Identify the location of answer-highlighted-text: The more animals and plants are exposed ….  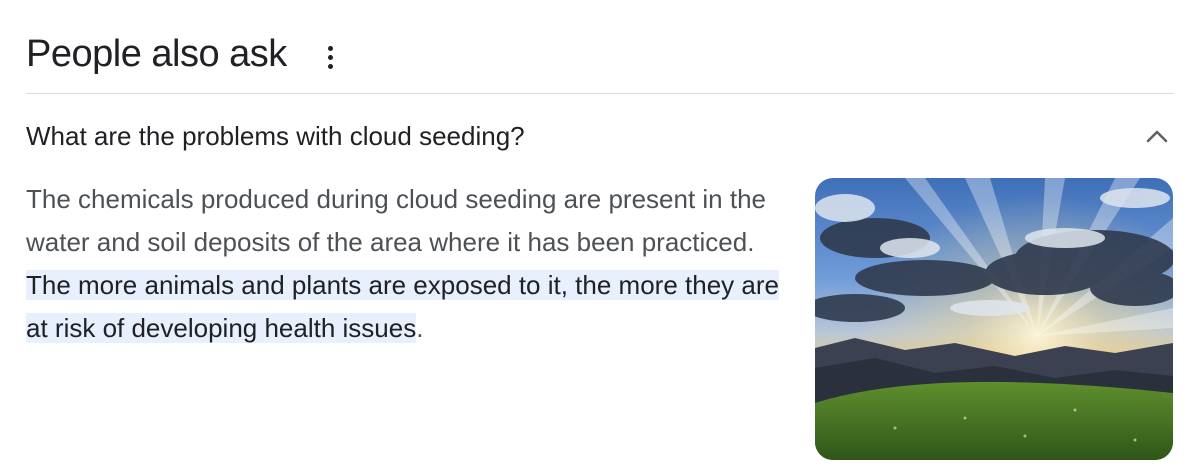
(402, 306).